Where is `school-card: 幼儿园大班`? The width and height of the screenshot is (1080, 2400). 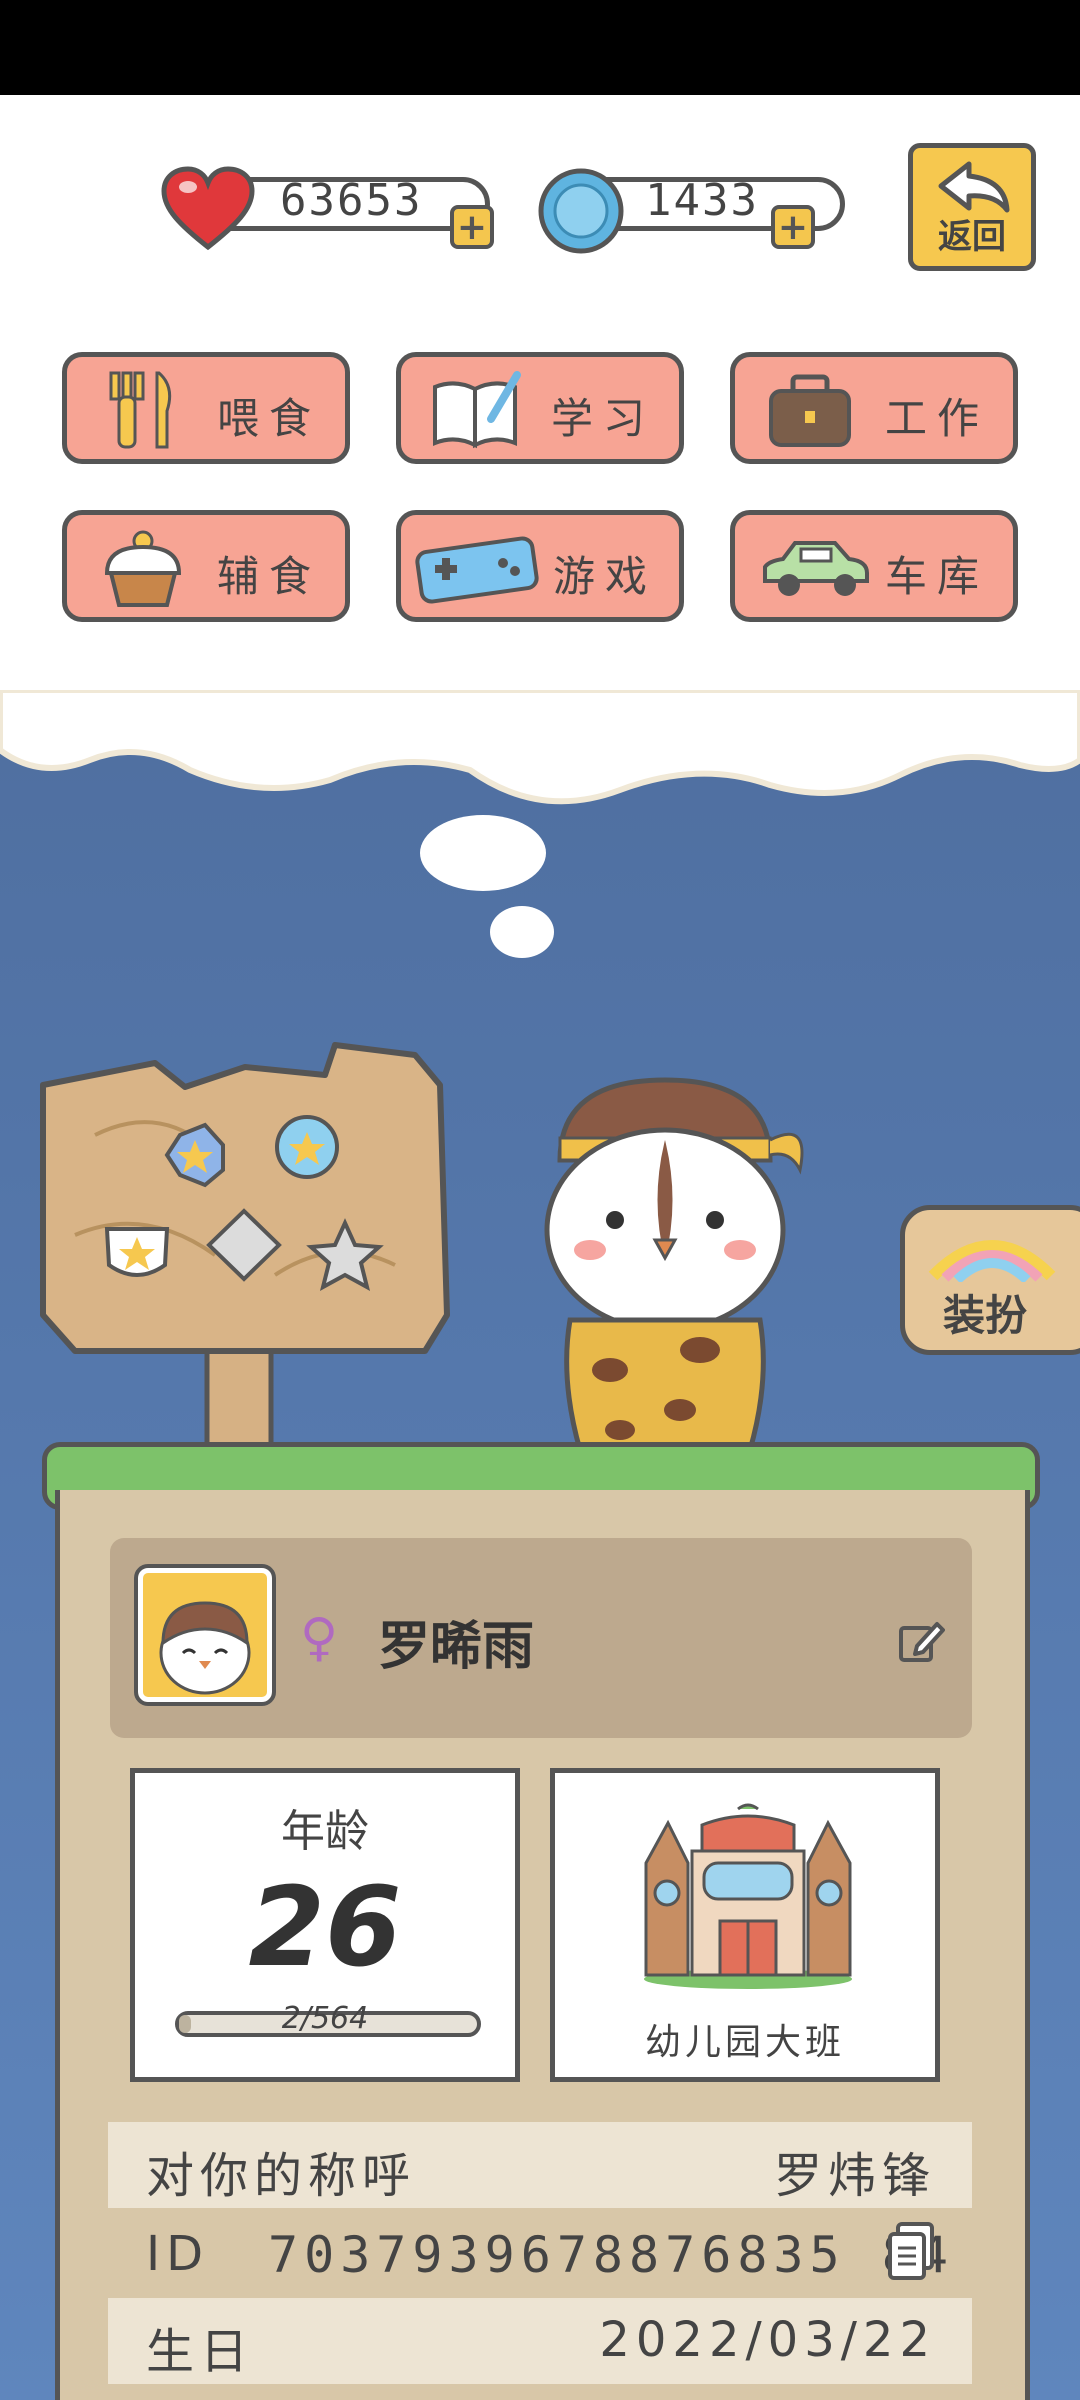 school-card: 幼儿园大班 is located at coordinates (745, 1925).